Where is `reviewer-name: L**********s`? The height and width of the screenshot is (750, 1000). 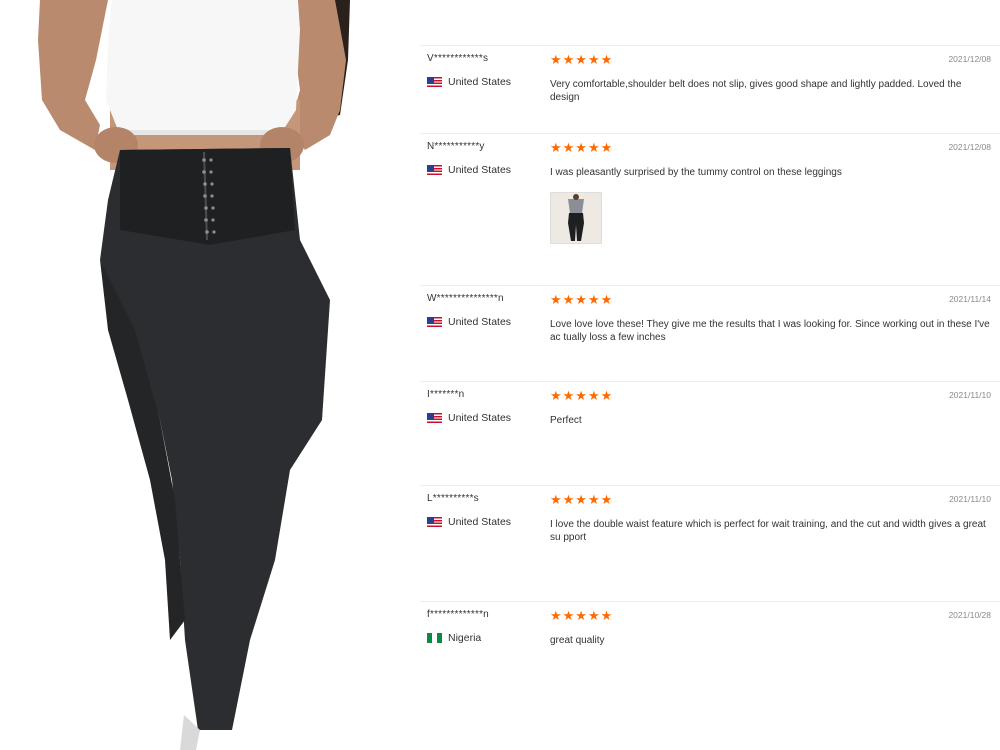
reviewer-name: L**********s is located at coordinates (453, 498).